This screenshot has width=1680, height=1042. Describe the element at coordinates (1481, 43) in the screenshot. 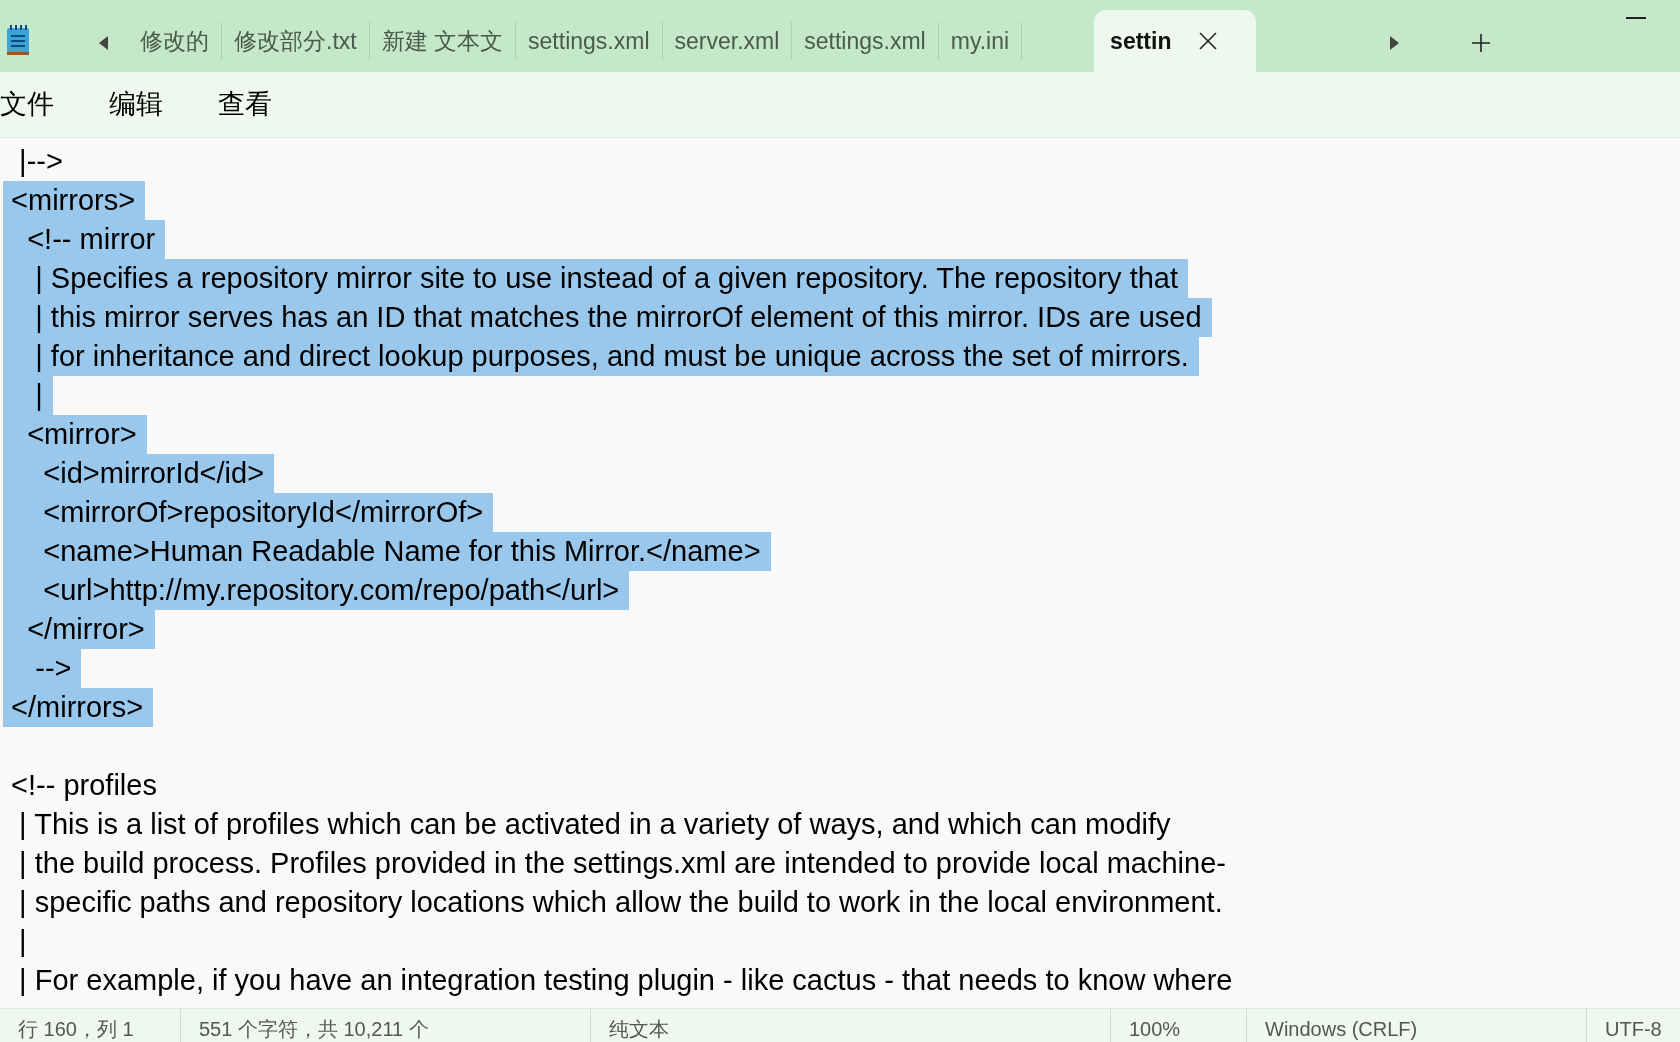

I see `plus-icon` at that location.